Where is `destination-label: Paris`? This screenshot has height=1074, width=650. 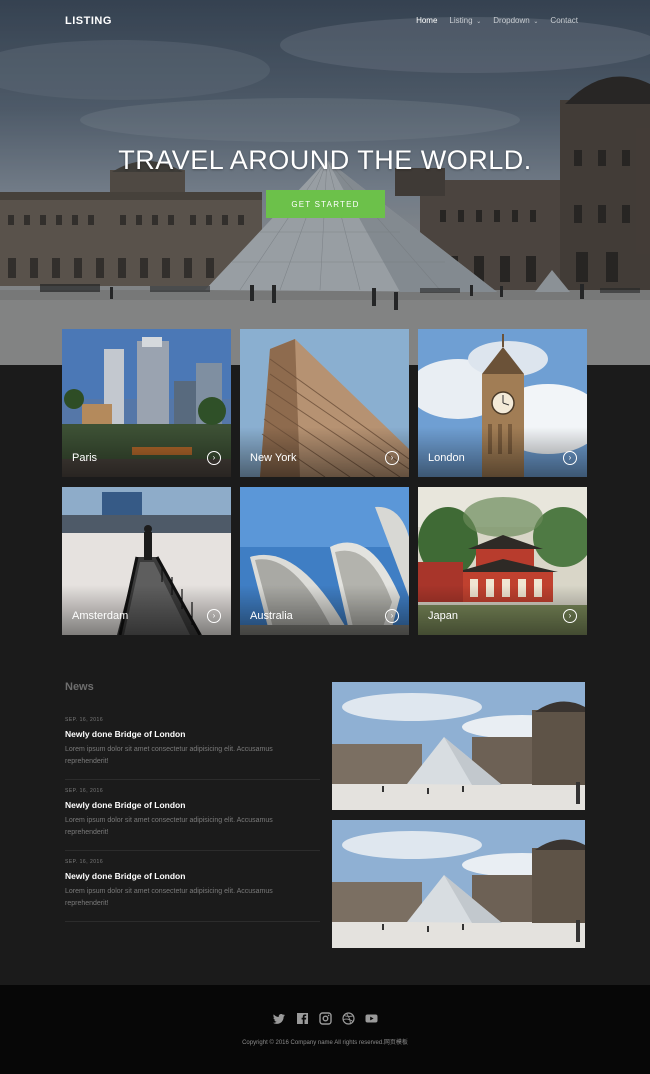
destination-label: Paris is located at coordinates (85, 458).